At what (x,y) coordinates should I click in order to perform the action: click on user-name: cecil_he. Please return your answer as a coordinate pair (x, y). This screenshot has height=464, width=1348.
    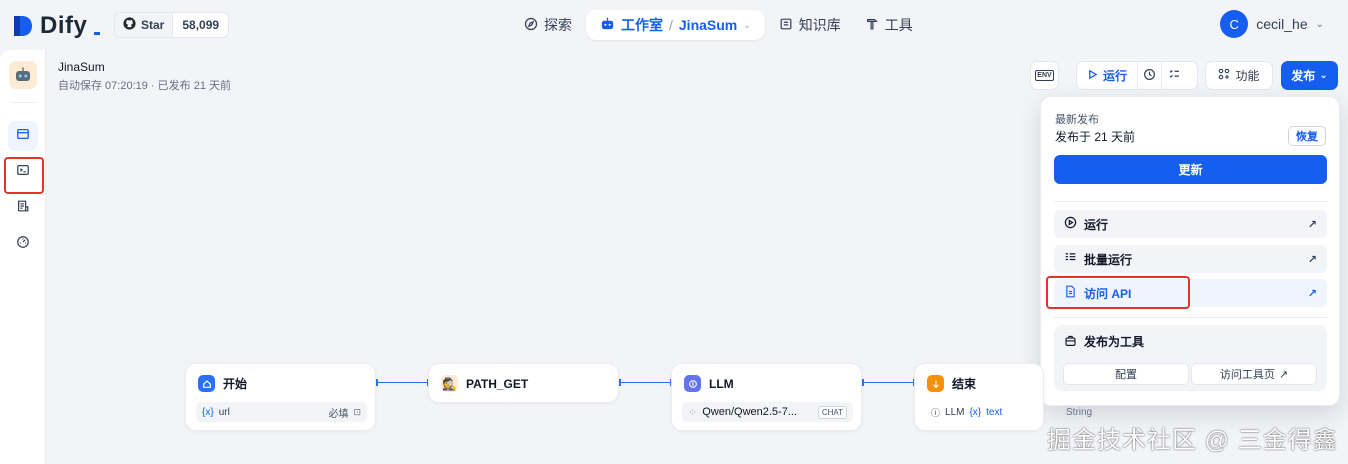
    Looking at the image, I should click on (1282, 24).